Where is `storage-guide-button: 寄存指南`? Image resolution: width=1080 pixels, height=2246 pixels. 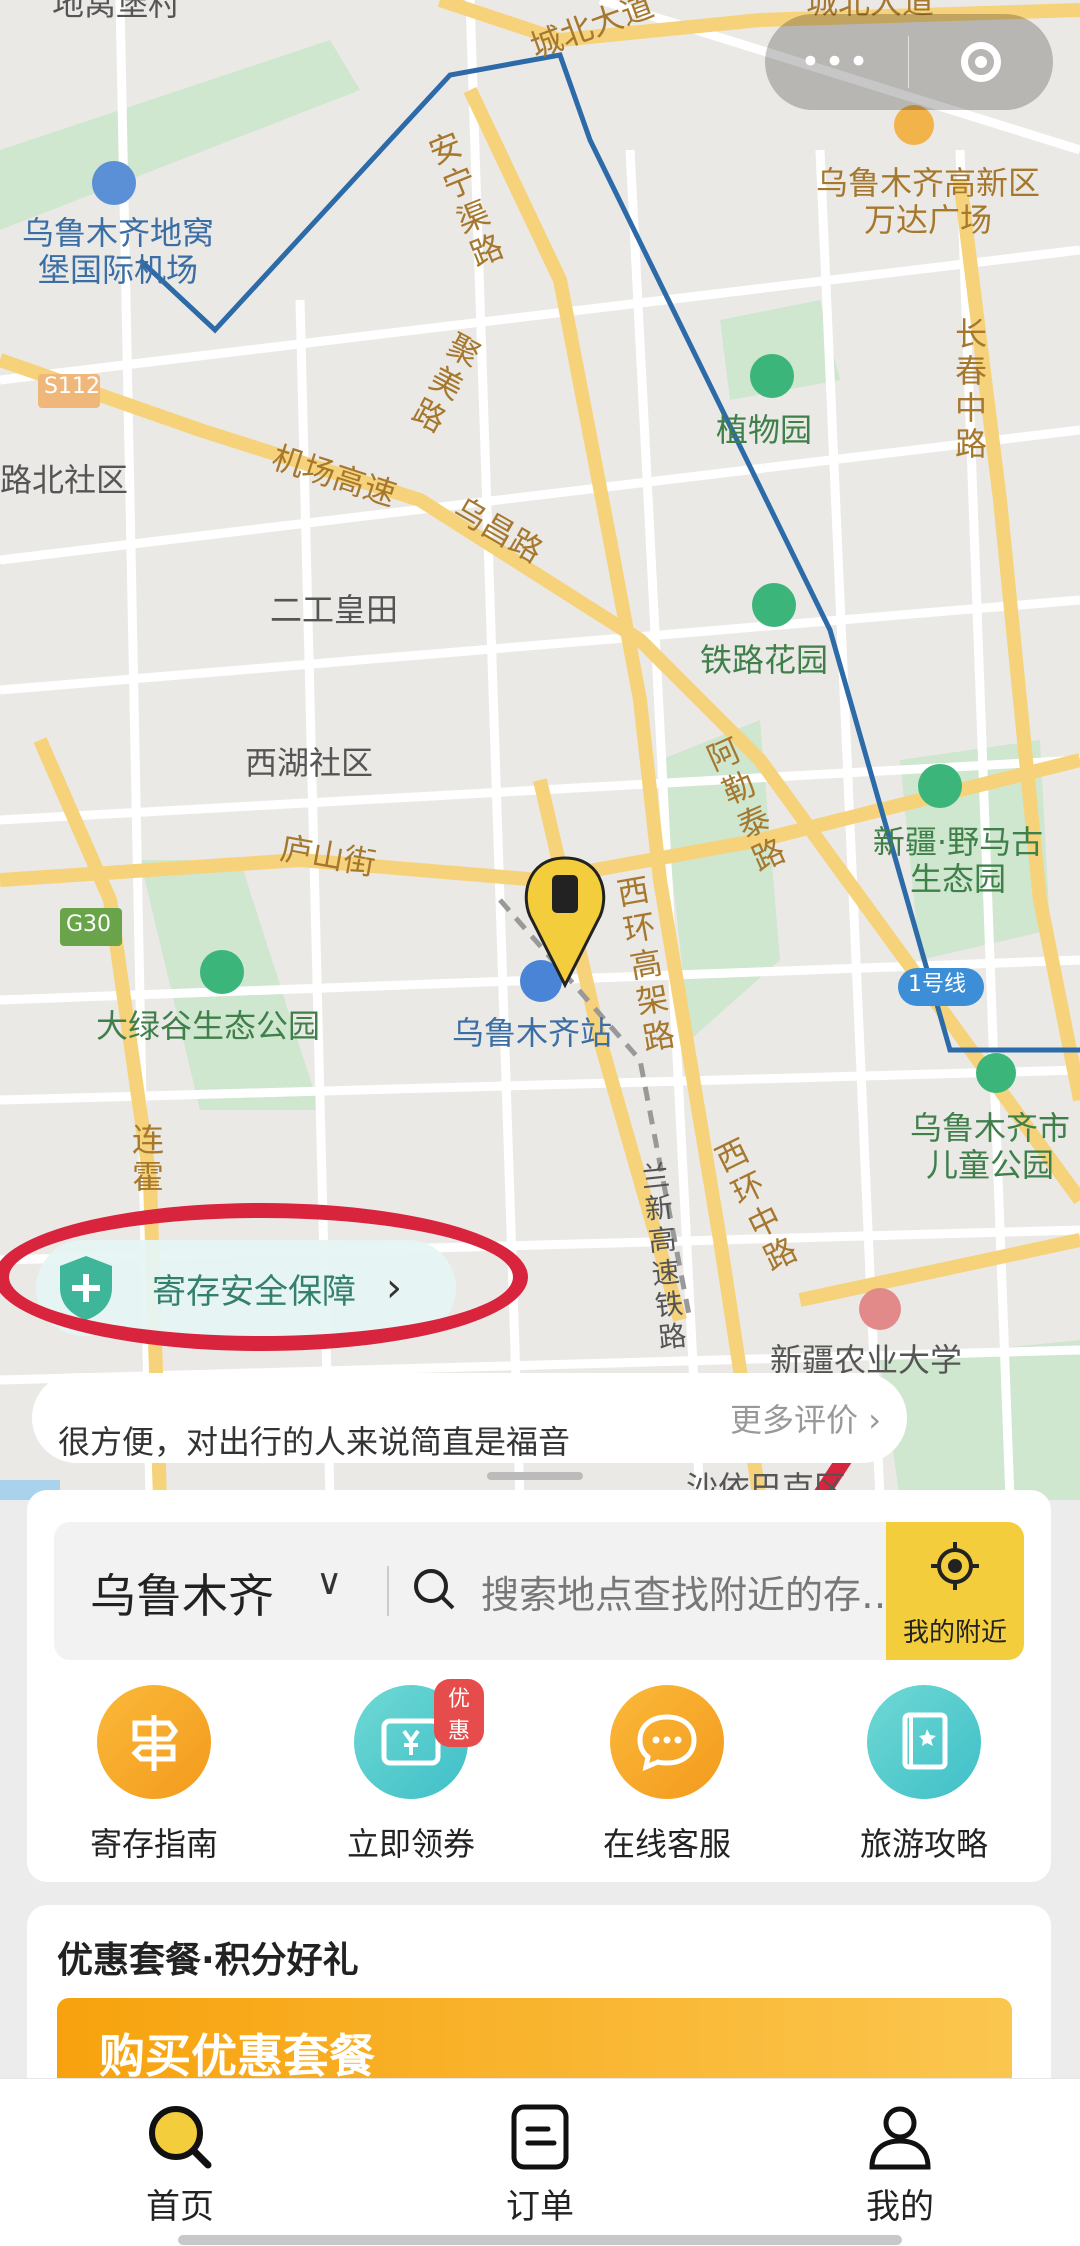 storage-guide-button: 寄存指南 is located at coordinates (154, 1775).